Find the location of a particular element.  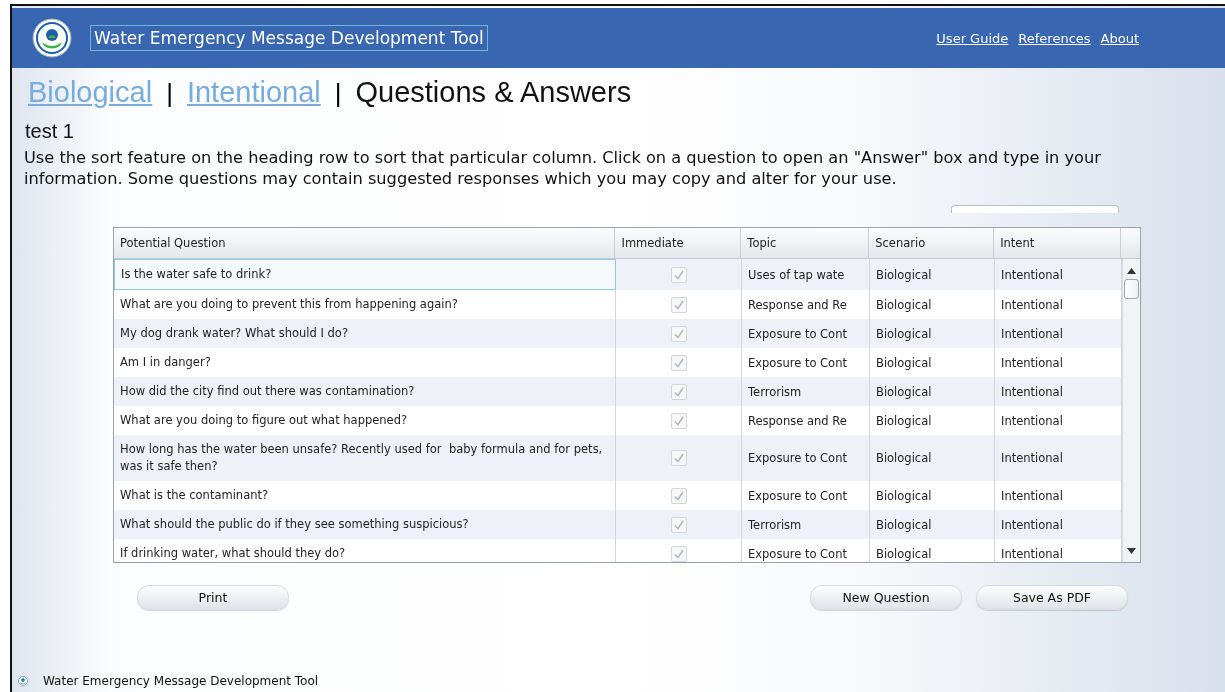

question-cell: Is the water safe to drink? is located at coordinates (365, 274).